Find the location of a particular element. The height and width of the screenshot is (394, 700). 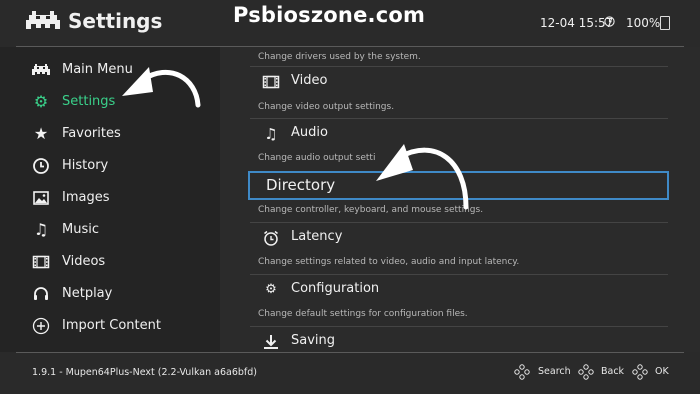

alarm-icon is located at coordinates (271, 238).